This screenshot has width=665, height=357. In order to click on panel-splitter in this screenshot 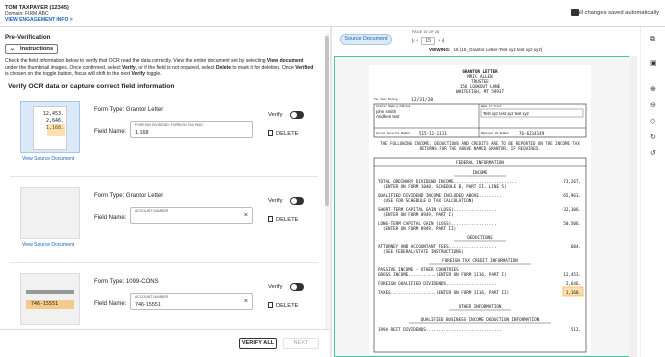, I will do `click(331, 192)`.